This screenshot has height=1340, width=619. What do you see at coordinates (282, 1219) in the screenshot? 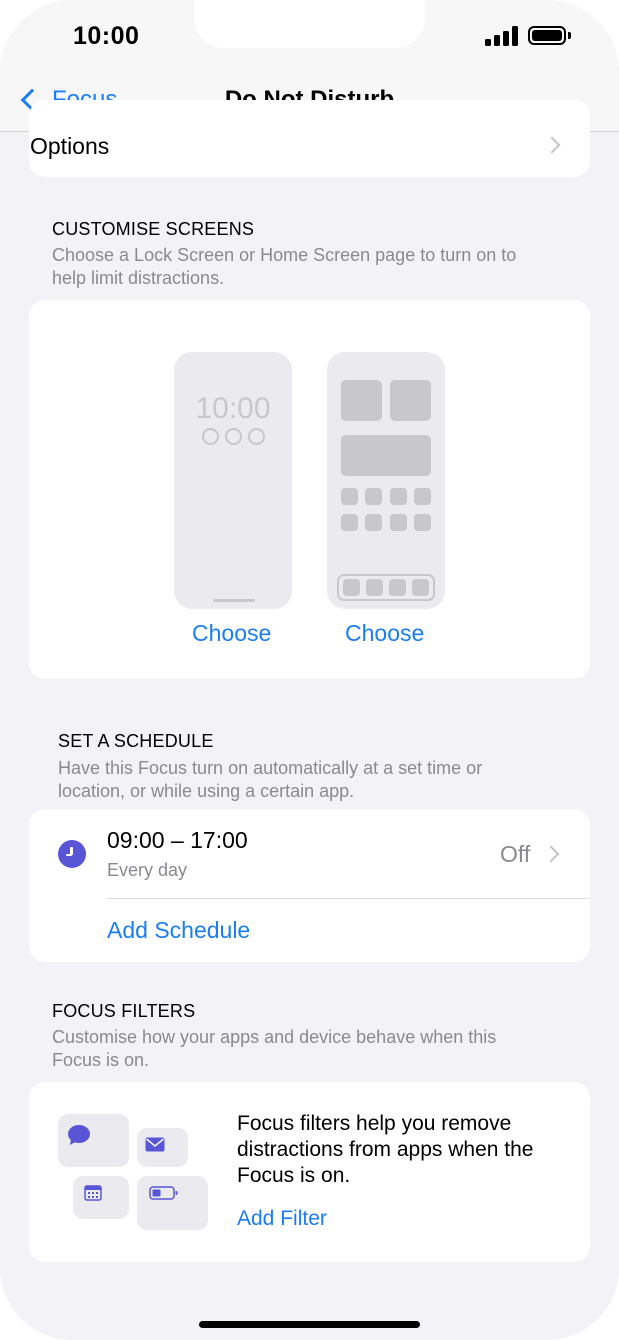
I see `add-filter-button: Add Filter` at bounding box center [282, 1219].